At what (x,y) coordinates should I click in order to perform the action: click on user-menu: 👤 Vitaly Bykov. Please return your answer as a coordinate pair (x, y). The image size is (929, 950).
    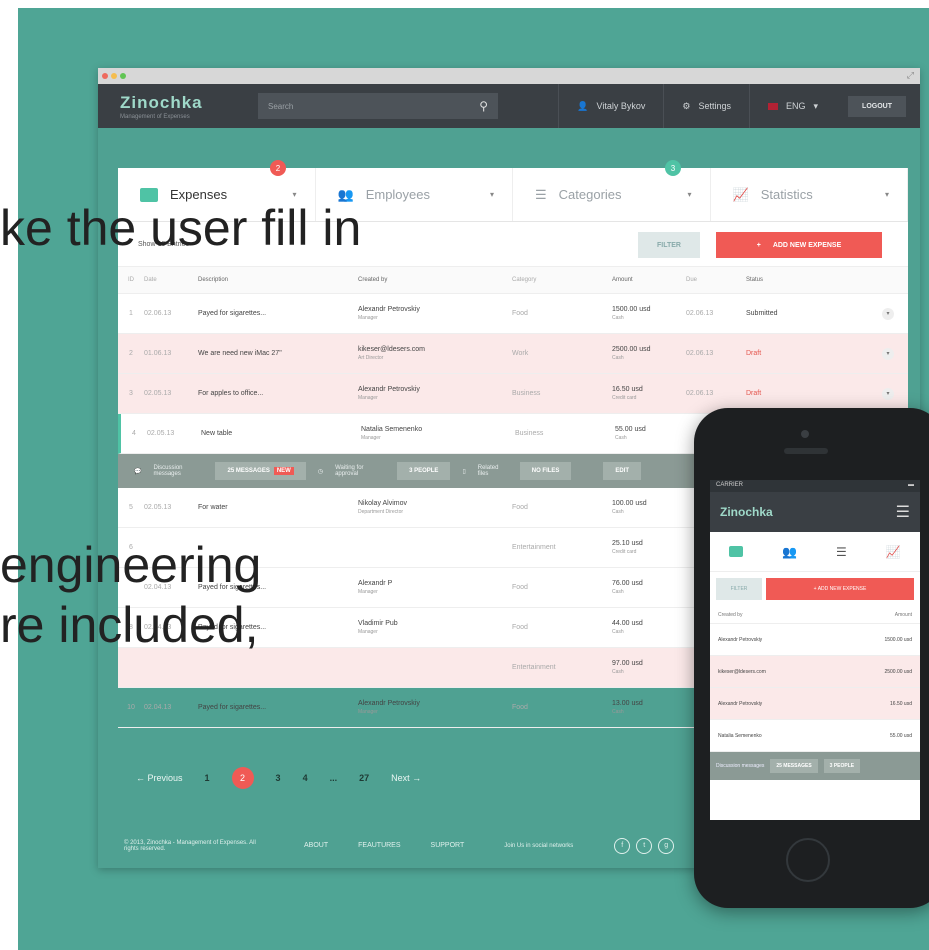
    Looking at the image, I should click on (610, 106).